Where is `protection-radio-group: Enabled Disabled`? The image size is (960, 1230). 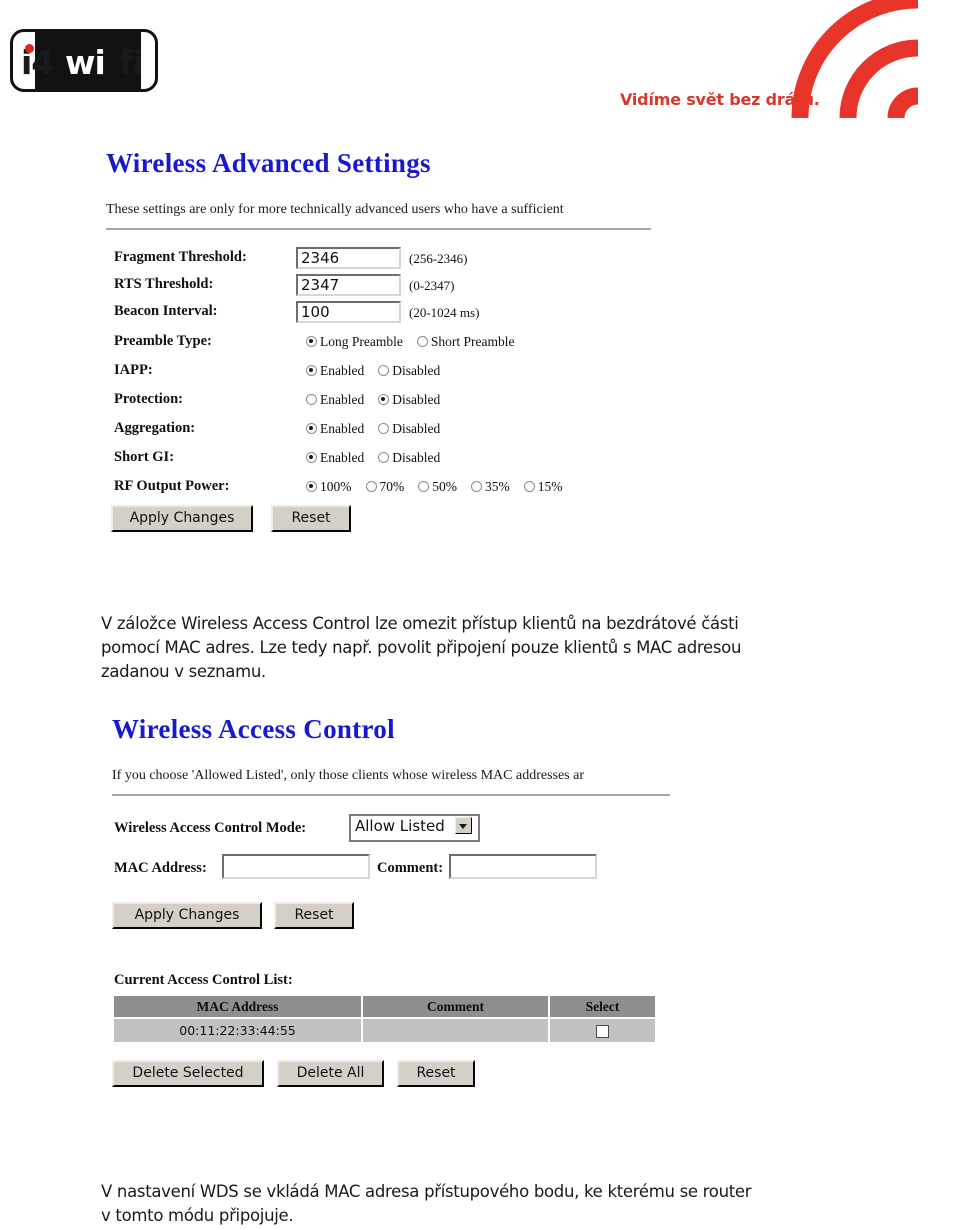
protection-radio-group: Enabled Disabled is located at coordinates (378, 400).